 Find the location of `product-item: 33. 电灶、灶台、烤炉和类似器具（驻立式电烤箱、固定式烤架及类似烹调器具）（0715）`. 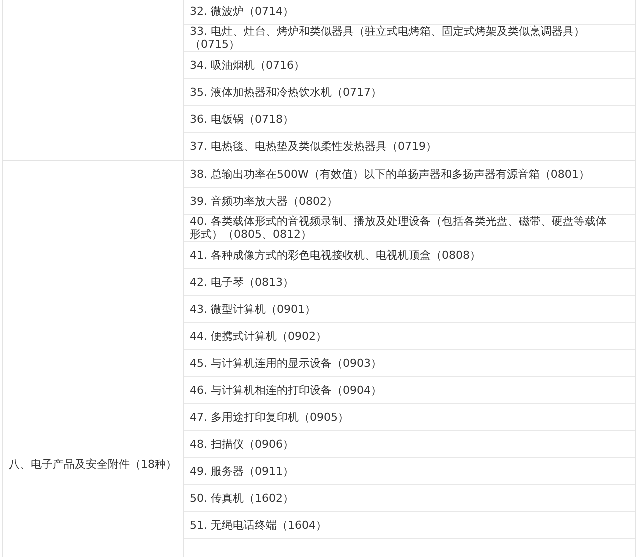

product-item: 33. 电灶、灶台、烤炉和类似器具（驻立式电烤箱、固定式烤架及类似烹调器具）（0715） is located at coordinates (388, 38).